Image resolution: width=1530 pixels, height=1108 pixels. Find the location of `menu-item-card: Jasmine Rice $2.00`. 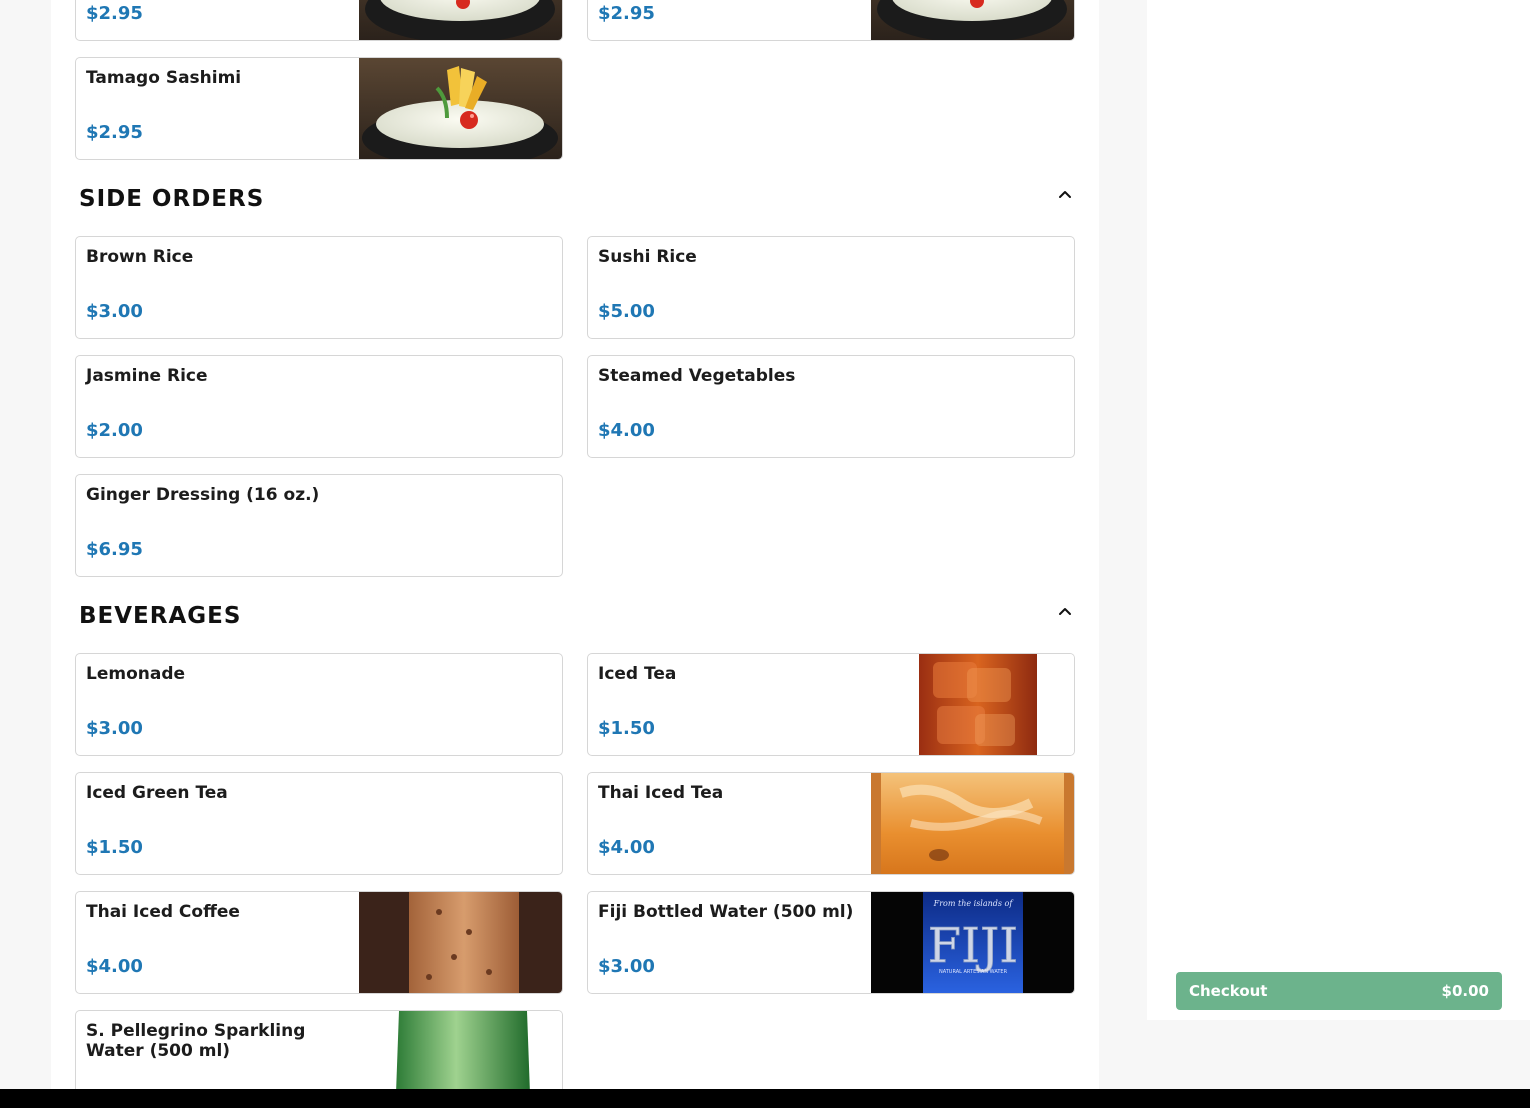

menu-item-card: Jasmine Rice $2.00 is located at coordinates (319, 406).